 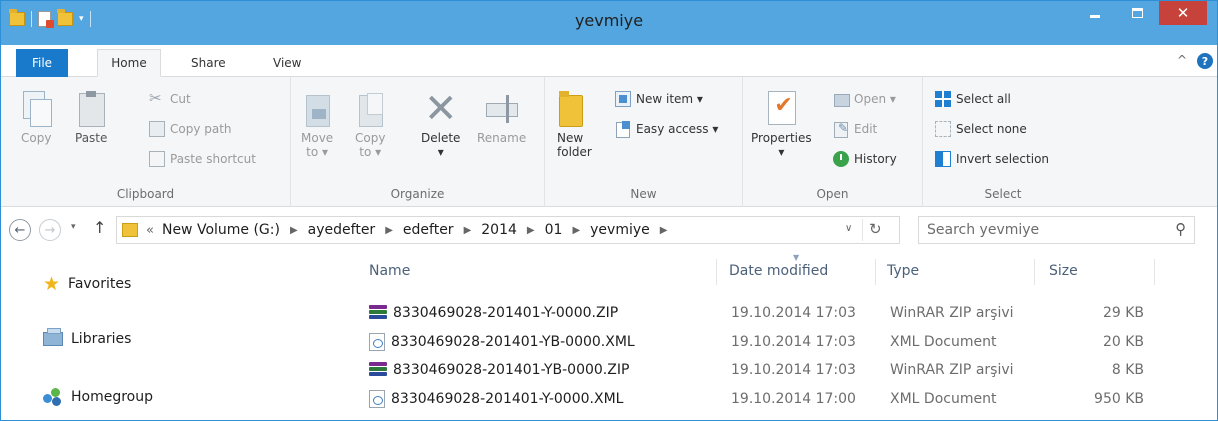 I want to click on close-button: ✕, so click(x=1183, y=13).